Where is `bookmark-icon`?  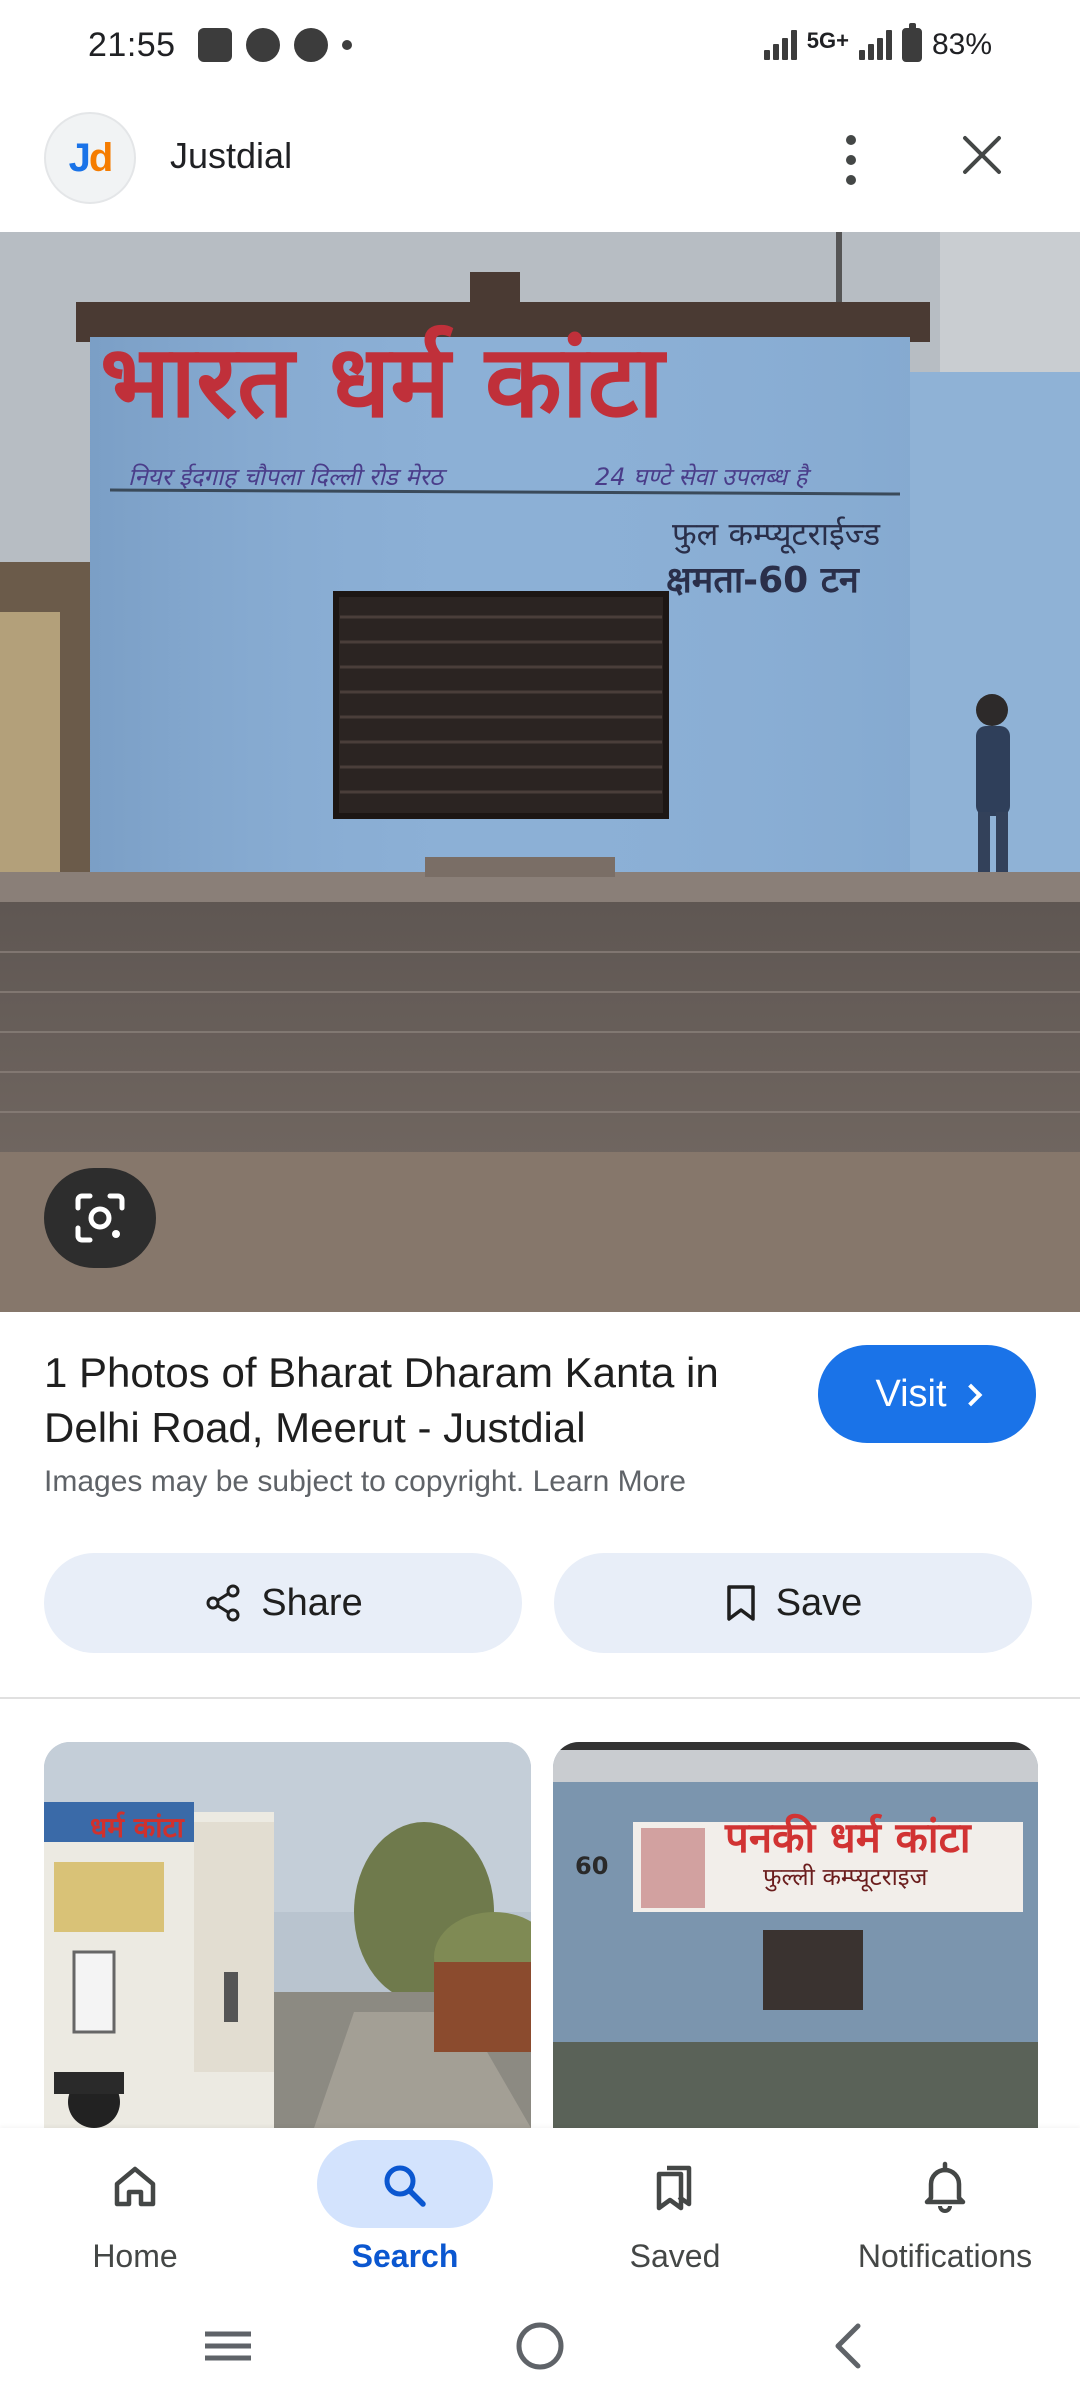 bookmark-icon is located at coordinates (740, 1603).